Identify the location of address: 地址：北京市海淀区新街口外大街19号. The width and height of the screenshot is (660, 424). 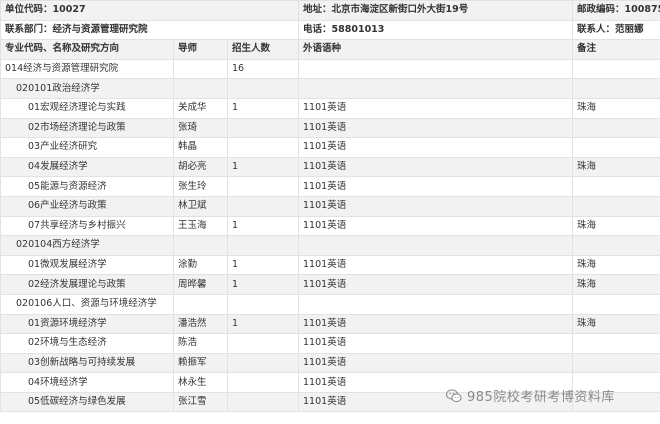
(436, 10).